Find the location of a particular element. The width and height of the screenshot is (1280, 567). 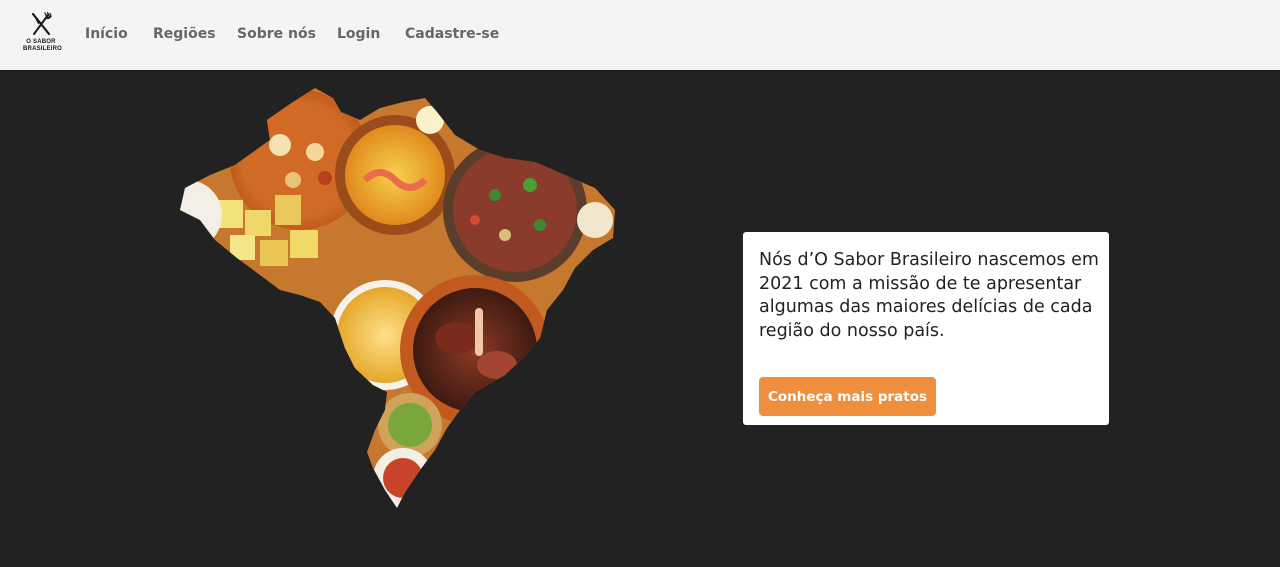

brand-name-line2: BRASILEIRO is located at coordinates (43, 49).